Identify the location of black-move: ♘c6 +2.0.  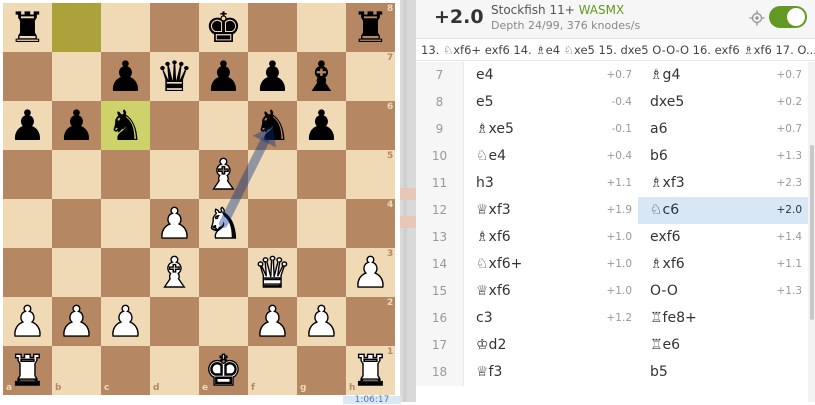
(723, 210).